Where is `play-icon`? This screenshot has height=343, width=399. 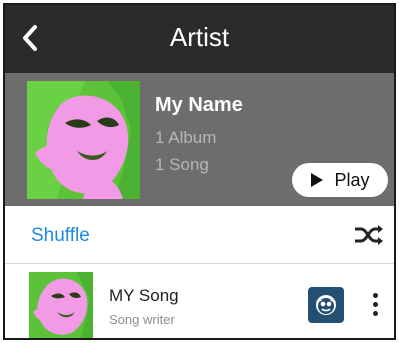 play-icon is located at coordinates (317, 180).